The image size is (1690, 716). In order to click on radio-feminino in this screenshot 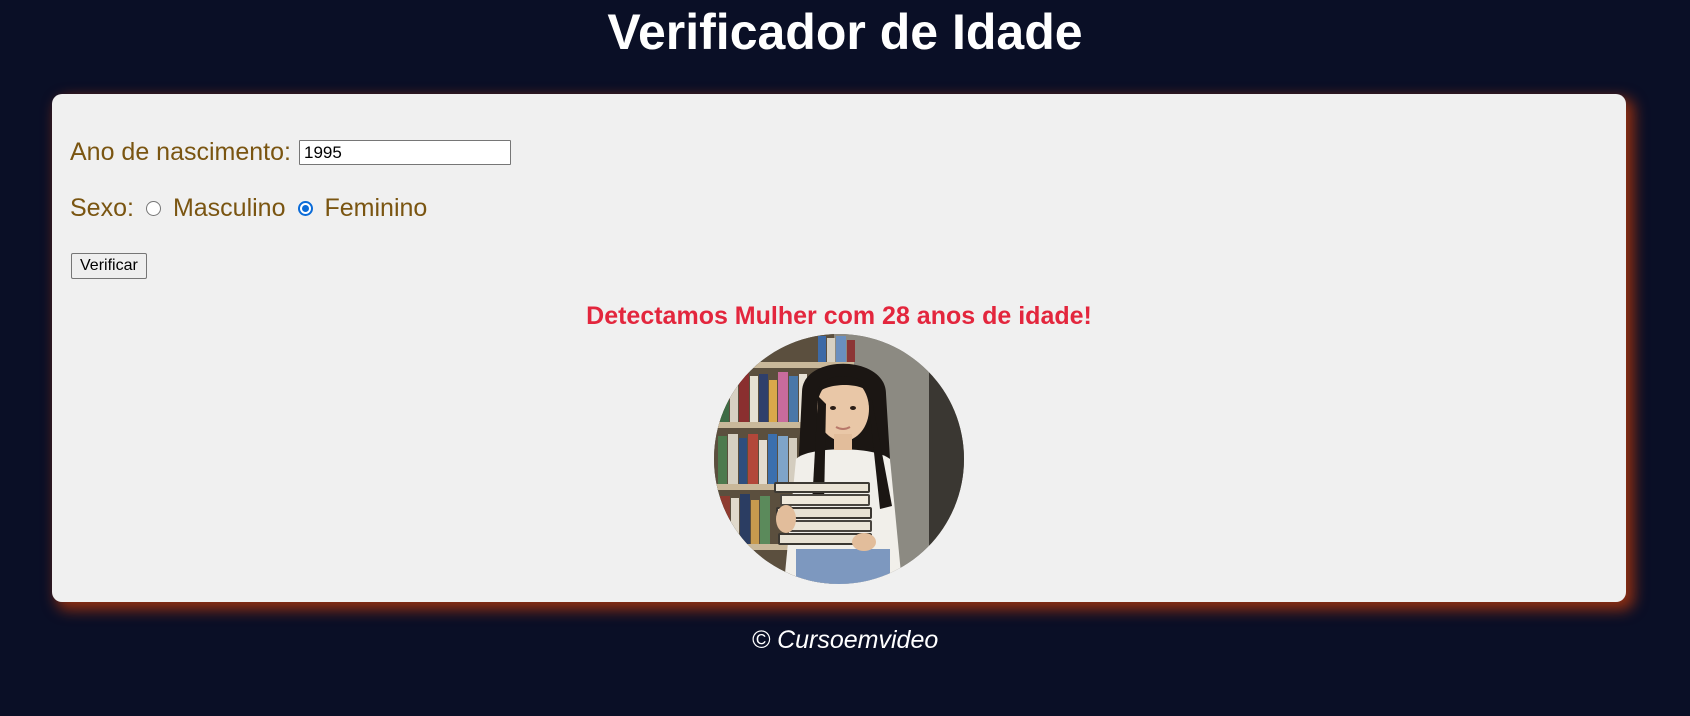, I will do `click(305, 208)`.